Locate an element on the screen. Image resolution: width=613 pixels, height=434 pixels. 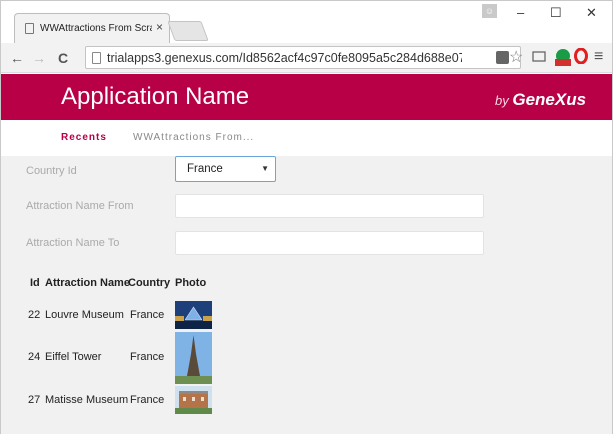
bookmark-star-icon: ☆ is located at coordinates (516, 57).